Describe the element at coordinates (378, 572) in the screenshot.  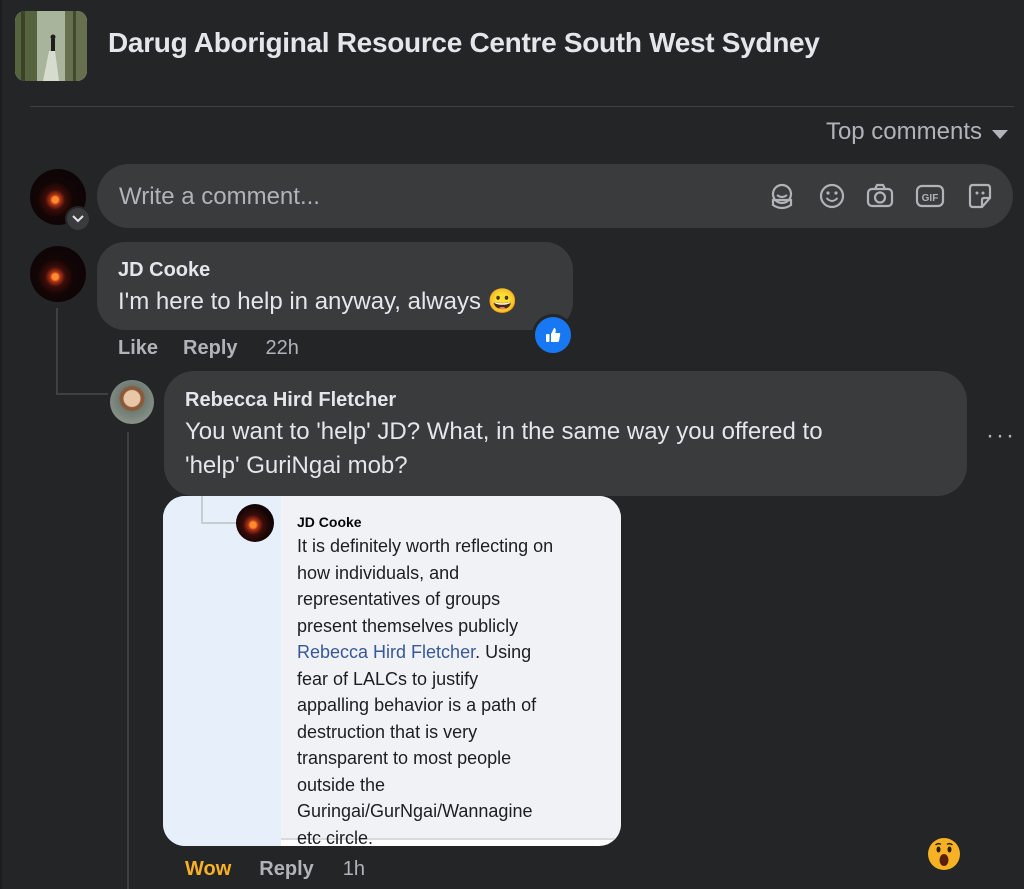
I see `screenshot-line: how individuals, and` at that location.